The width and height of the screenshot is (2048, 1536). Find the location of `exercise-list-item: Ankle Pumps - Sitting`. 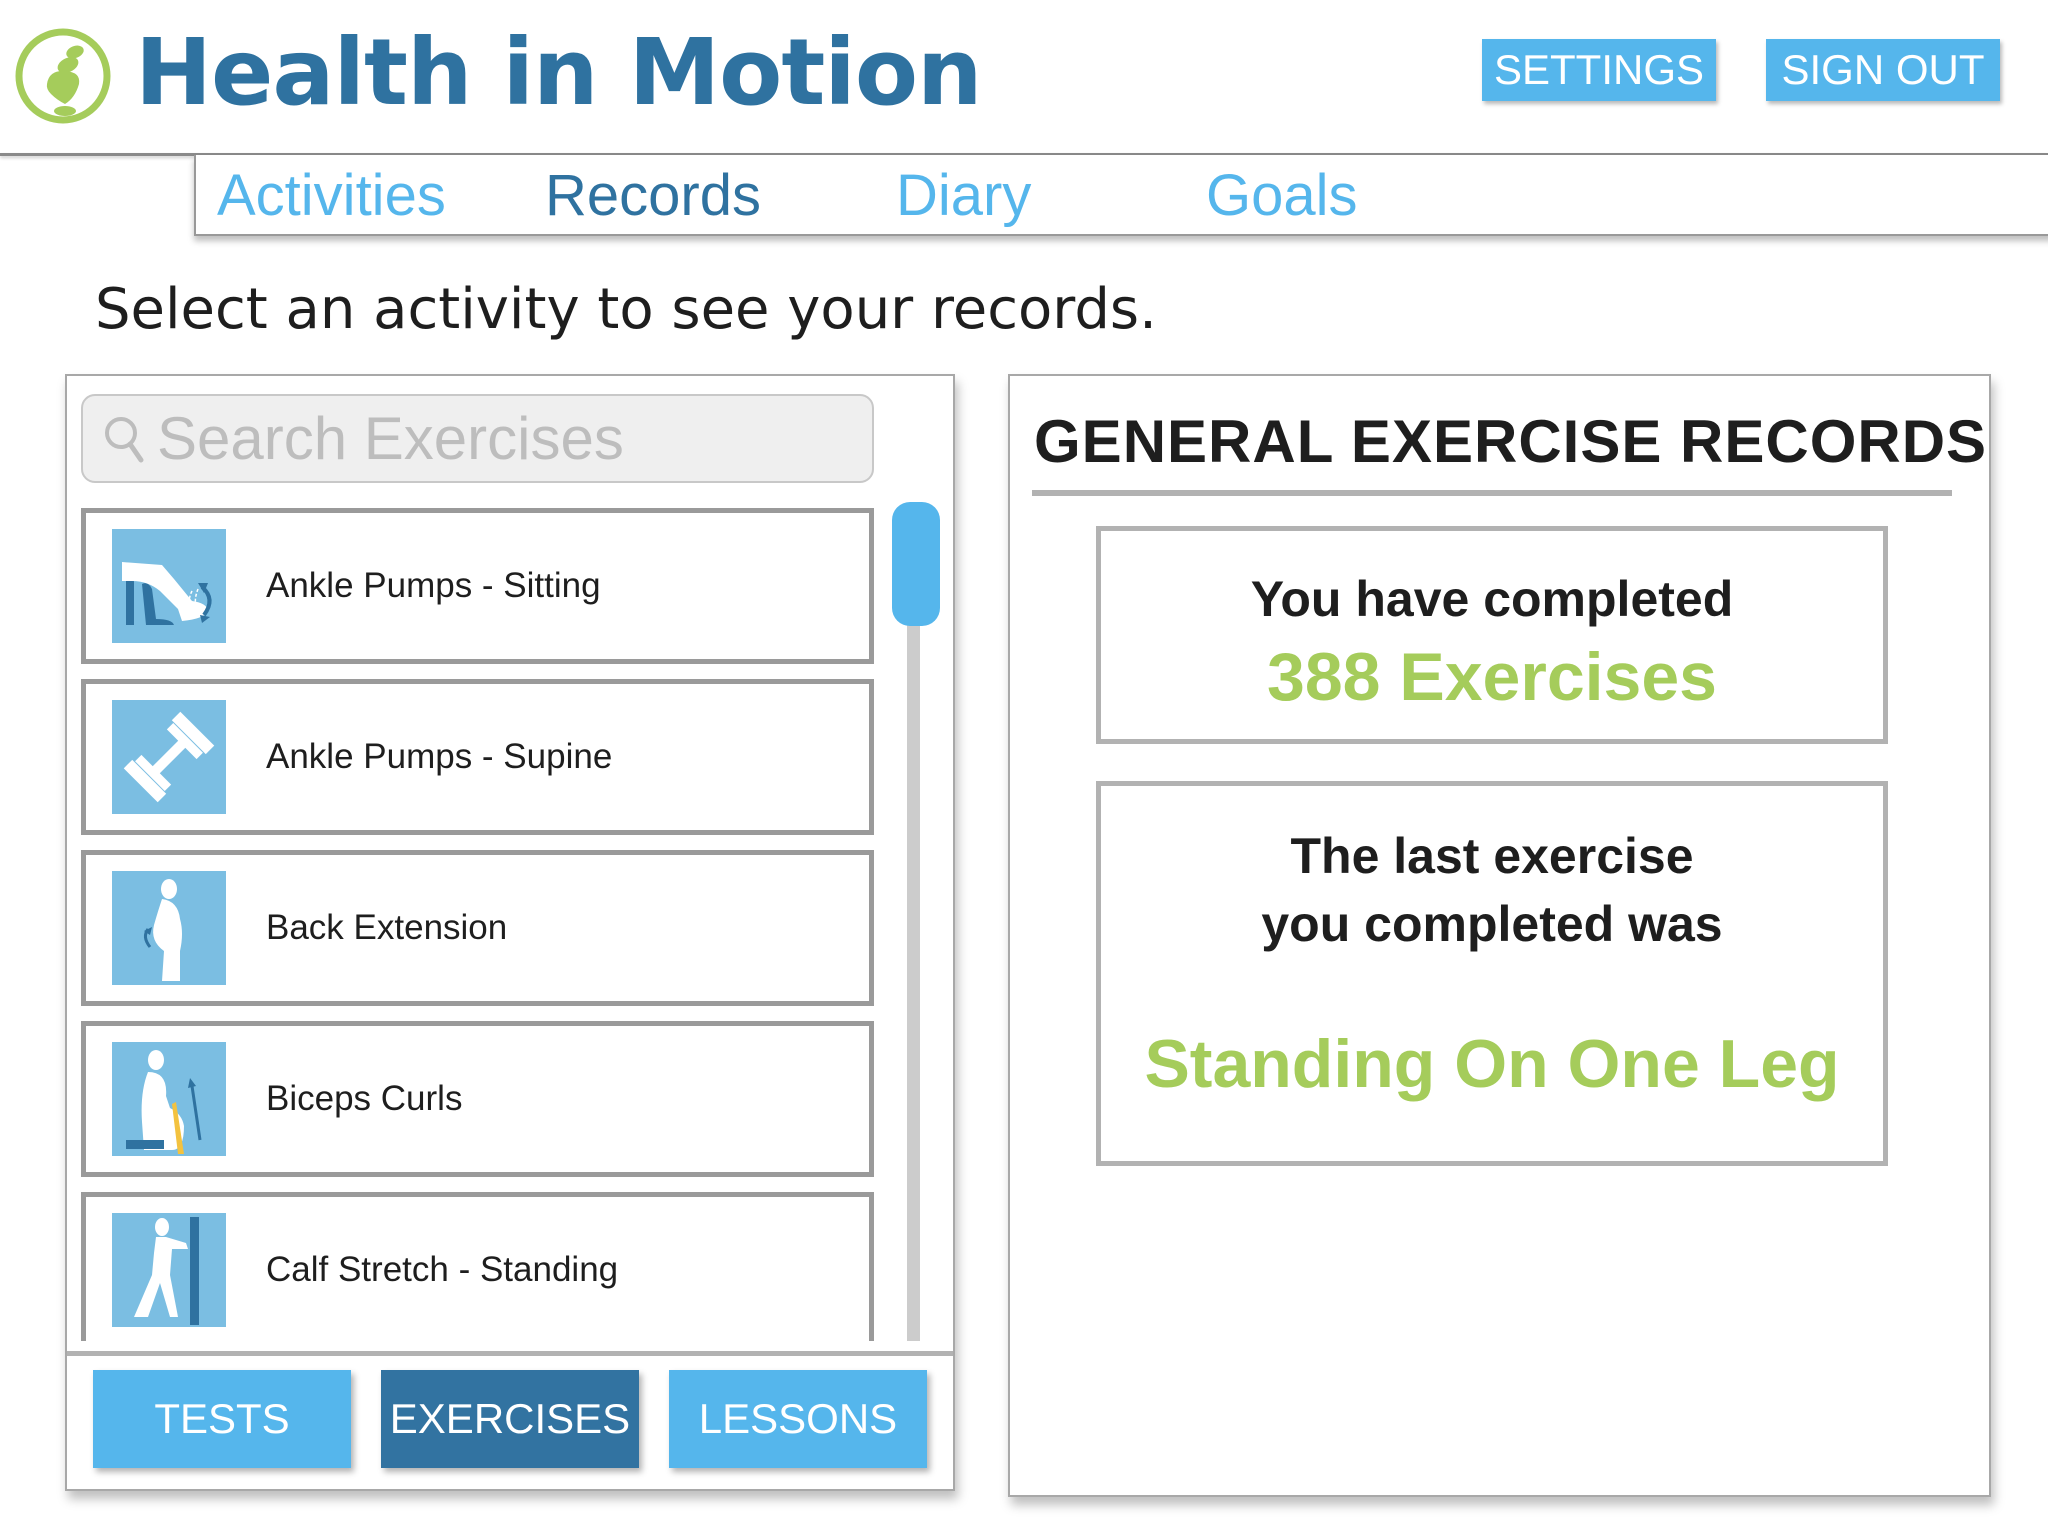

exercise-list-item: Ankle Pumps - Sitting is located at coordinates (477, 586).